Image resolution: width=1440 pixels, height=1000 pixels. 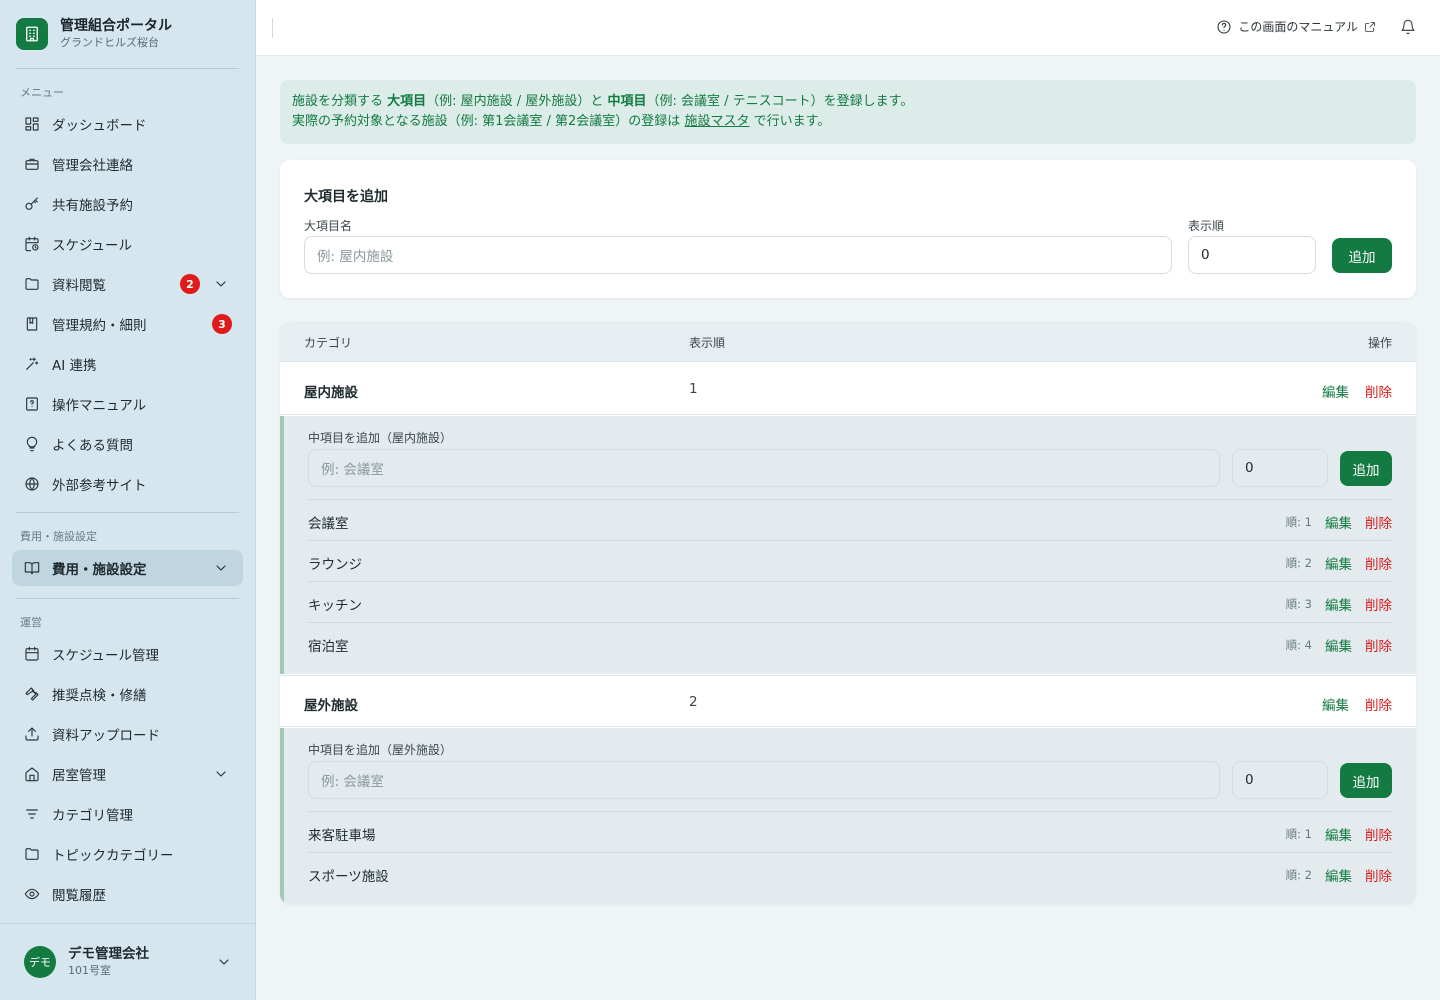 What do you see at coordinates (113, 856) in the screenshot?
I see `sidebar-item-label: トピックカテゴリー` at bounding box center [113, 856].